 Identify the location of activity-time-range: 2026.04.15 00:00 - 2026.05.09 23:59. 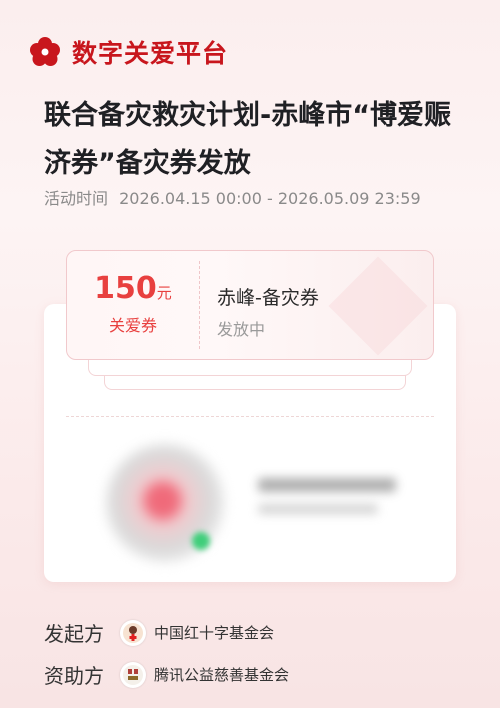
(270, 198).